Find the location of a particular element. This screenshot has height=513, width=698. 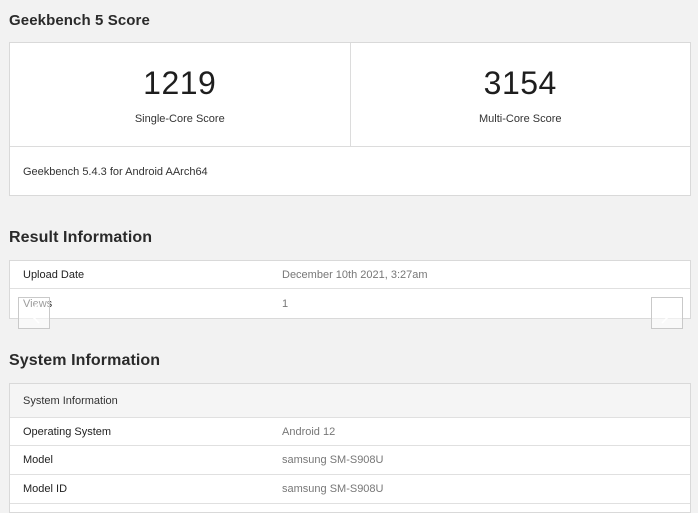

single-core-score: 1219 is located at coordinates (180, 83).